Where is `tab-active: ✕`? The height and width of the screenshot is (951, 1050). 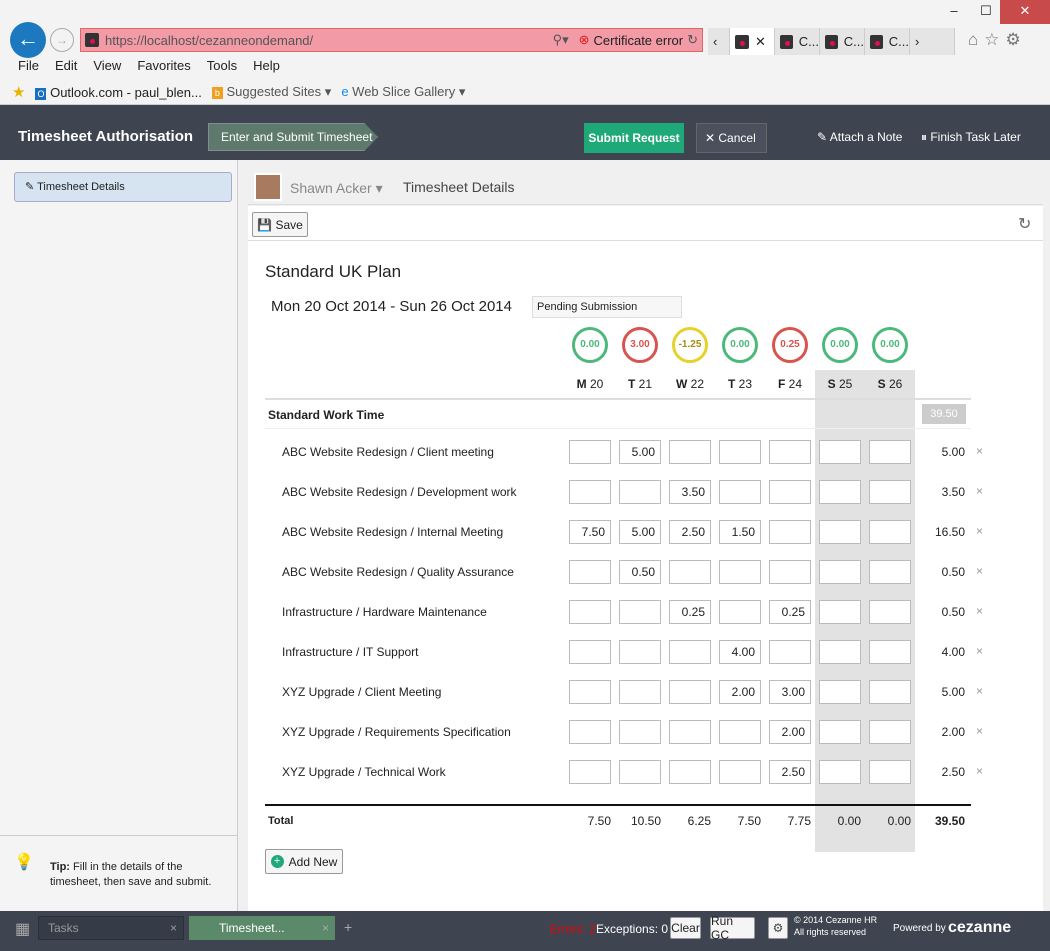 tab-active: ✕ is located at coordinates (752, 41).